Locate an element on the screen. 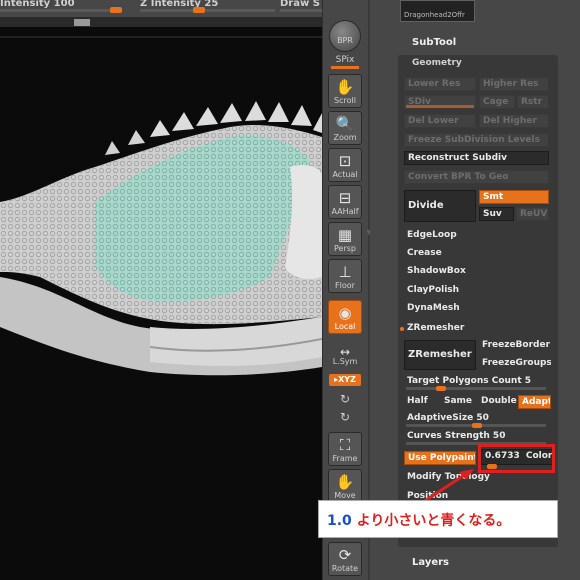 Image resolution: width=580 pixels, height=580 pixels. draw-size-label: Draw S is located at coordinates (300, 4).